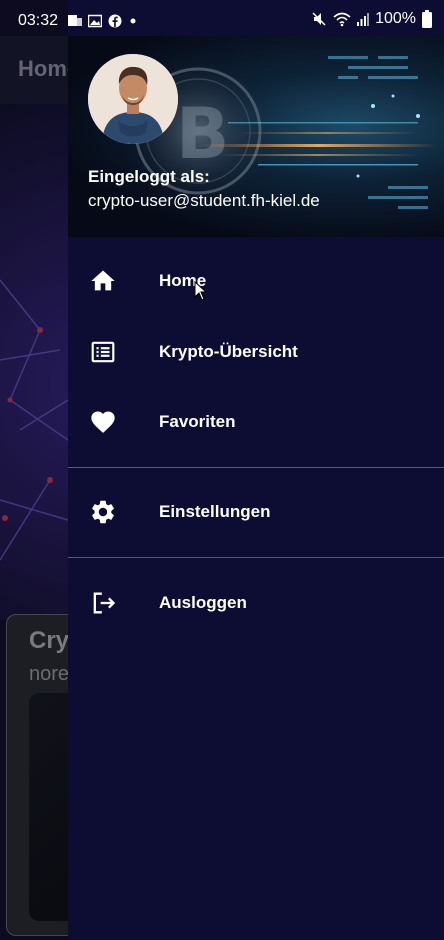 The width and height of the screenshot is (444, 940). What do you see at coordinates (222, 22) in the screenshot?
I see `status-bar: 03:32 100%` at bounding box center [222, 22].